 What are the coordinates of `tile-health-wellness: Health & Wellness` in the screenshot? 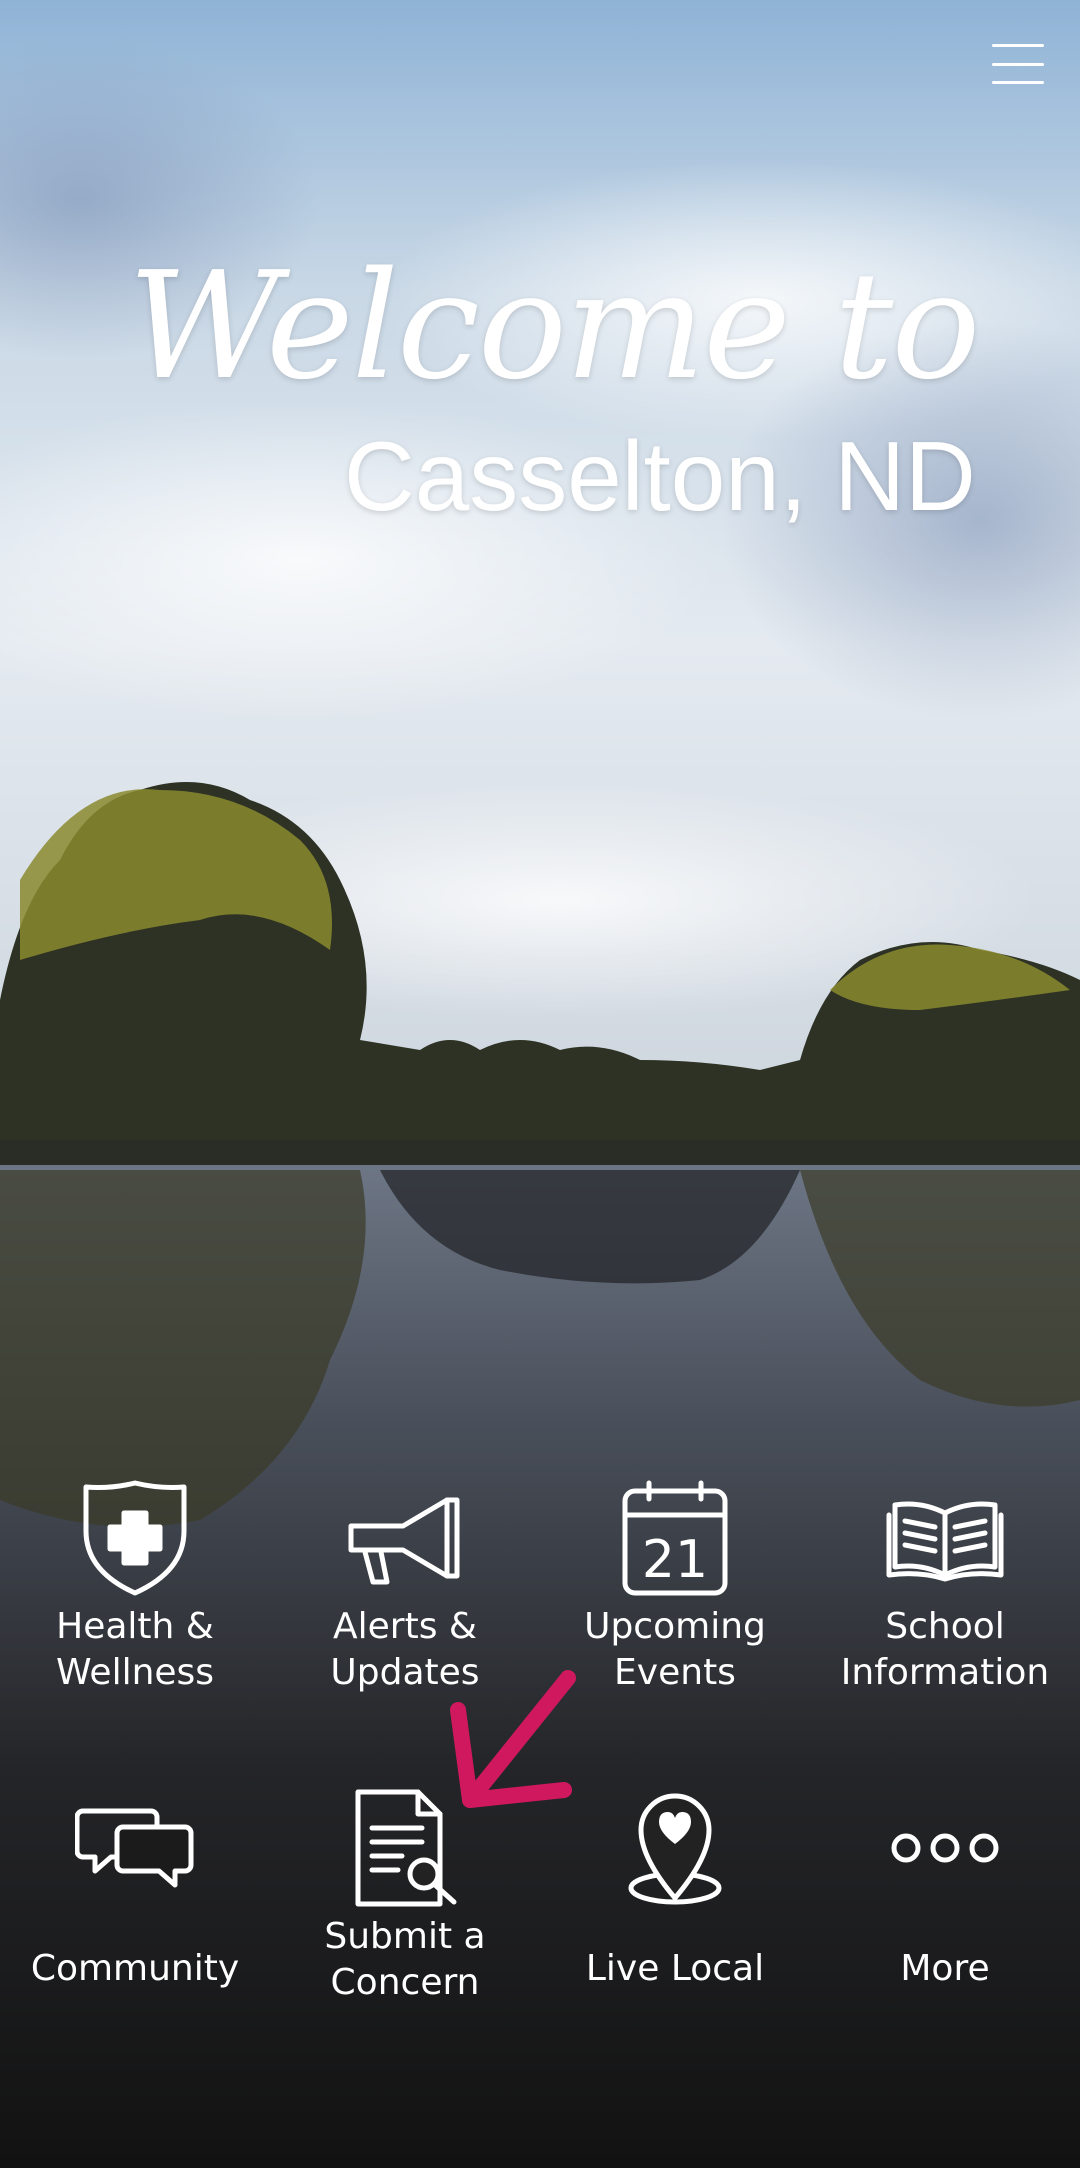 It's located at (135, 1608).